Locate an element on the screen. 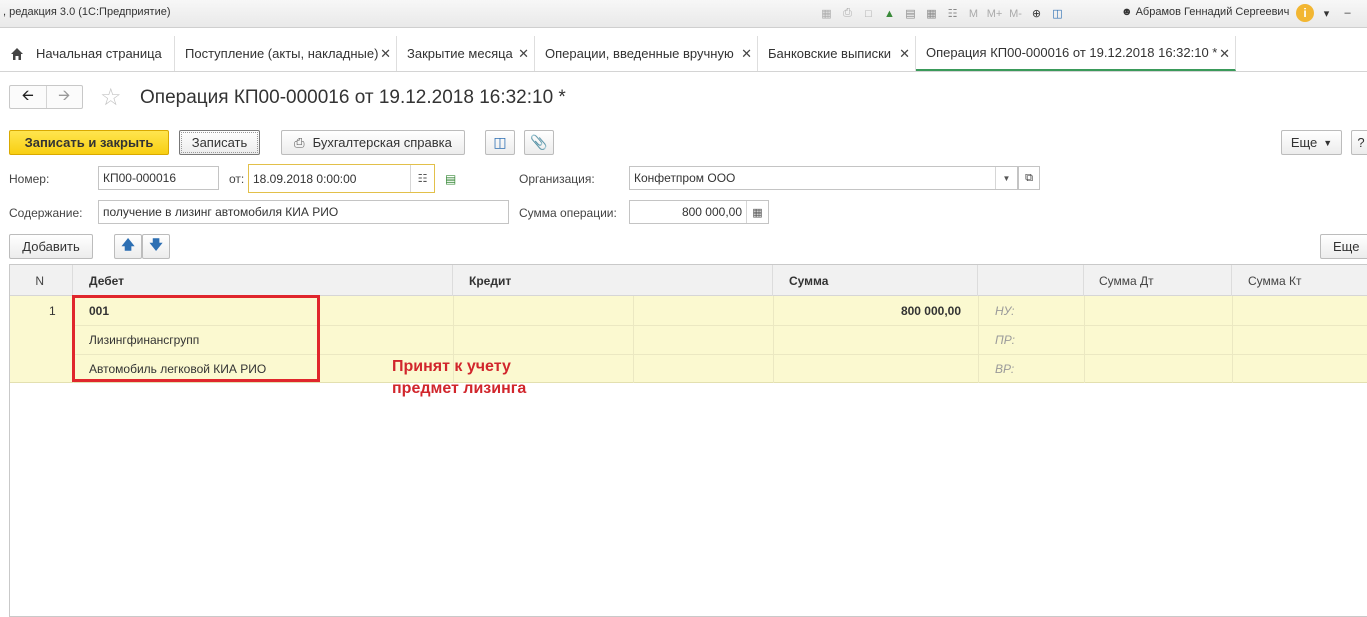 This screenshot has width=1367, height=617. tab-manual-operations: Операции, введенные вручную ✕ is located at coordinates (646, 53).